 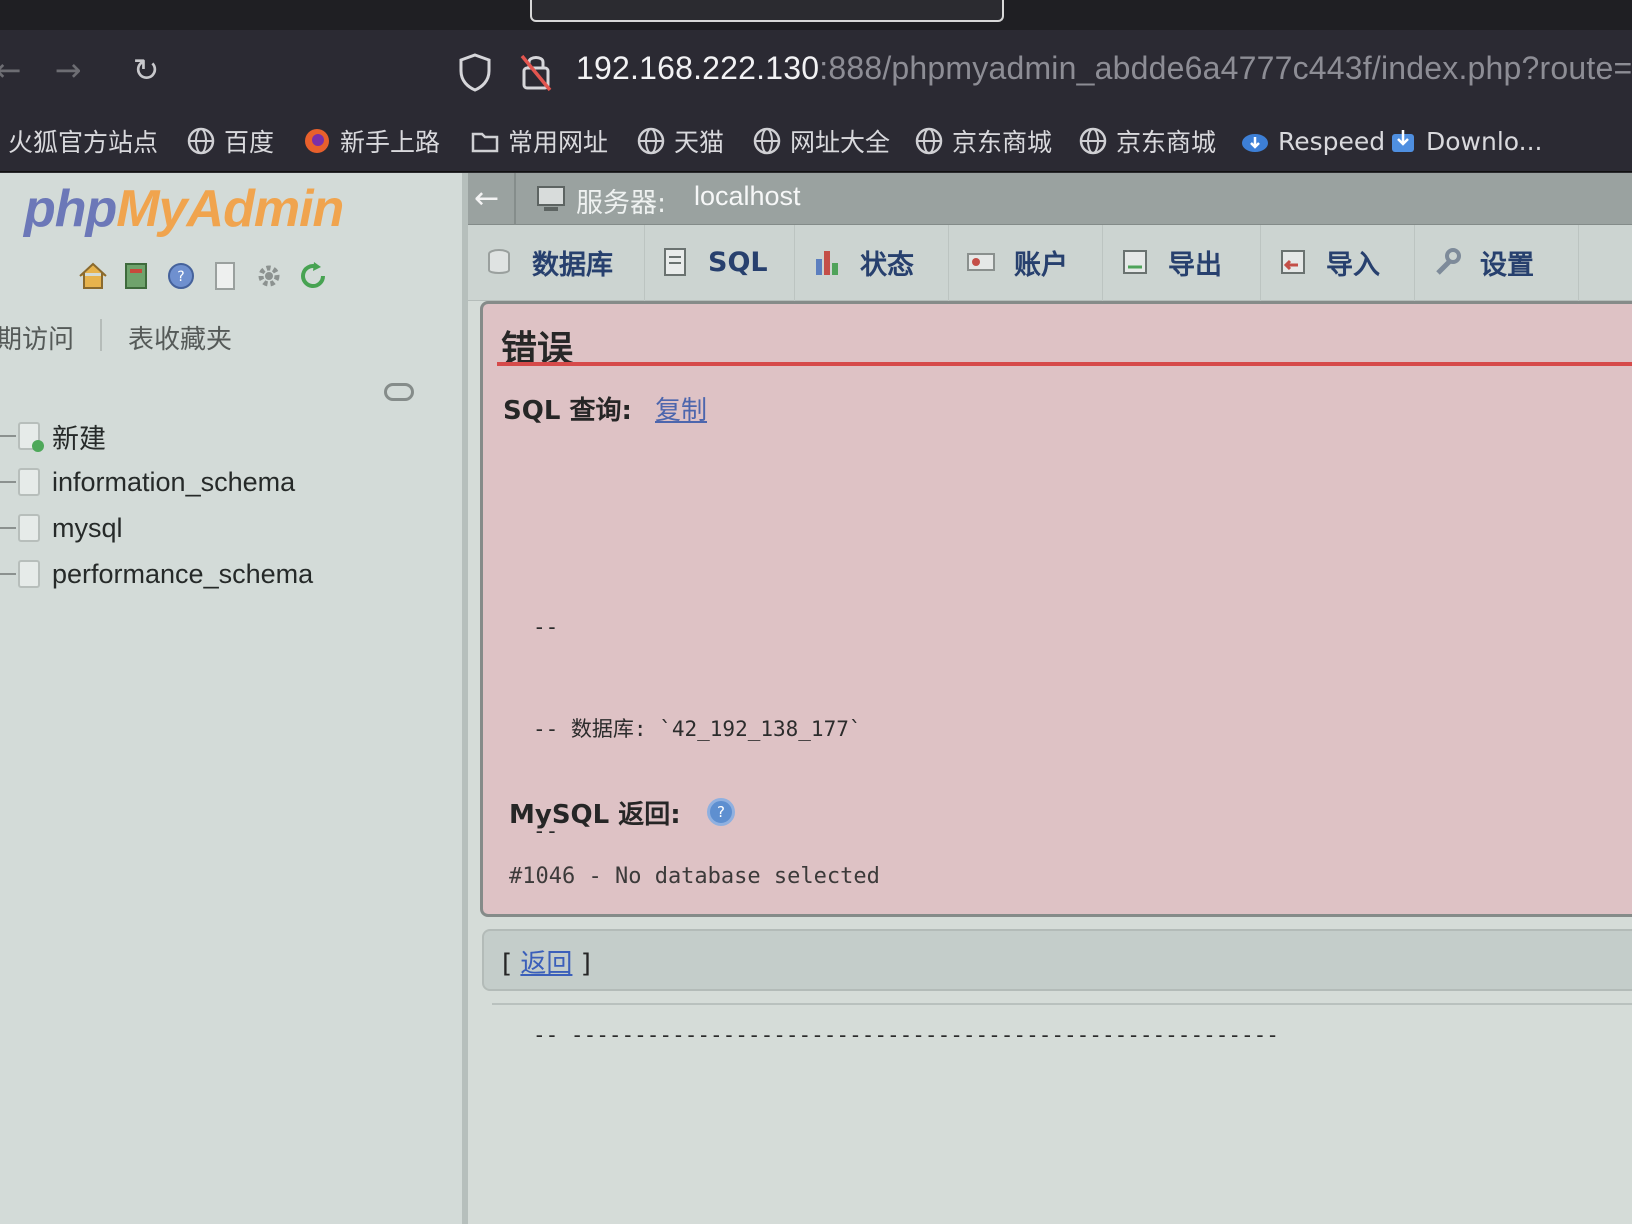 What do you see at coordinates (1041, 265) in the screenshot?
I see `tab-label: 账户` at bounding box center [1041, 265].